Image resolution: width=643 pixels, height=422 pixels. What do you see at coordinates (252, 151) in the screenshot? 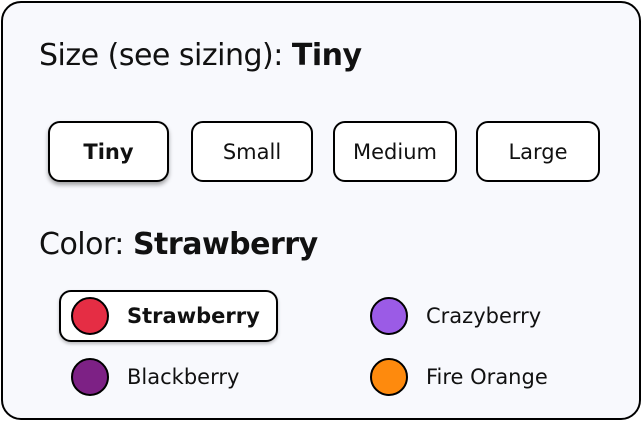
I see `size-option-small: Small` at bounding box center [252, 151].